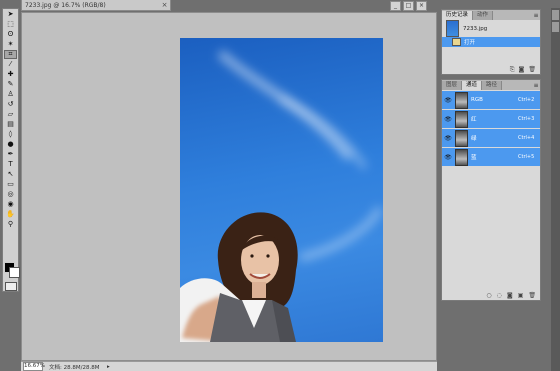 The image size is (560, 371). What do you see at coordinates (34, 366) in the screenshot?
I see `zoom-level: 16.67%` at bounding box center [34, 366].